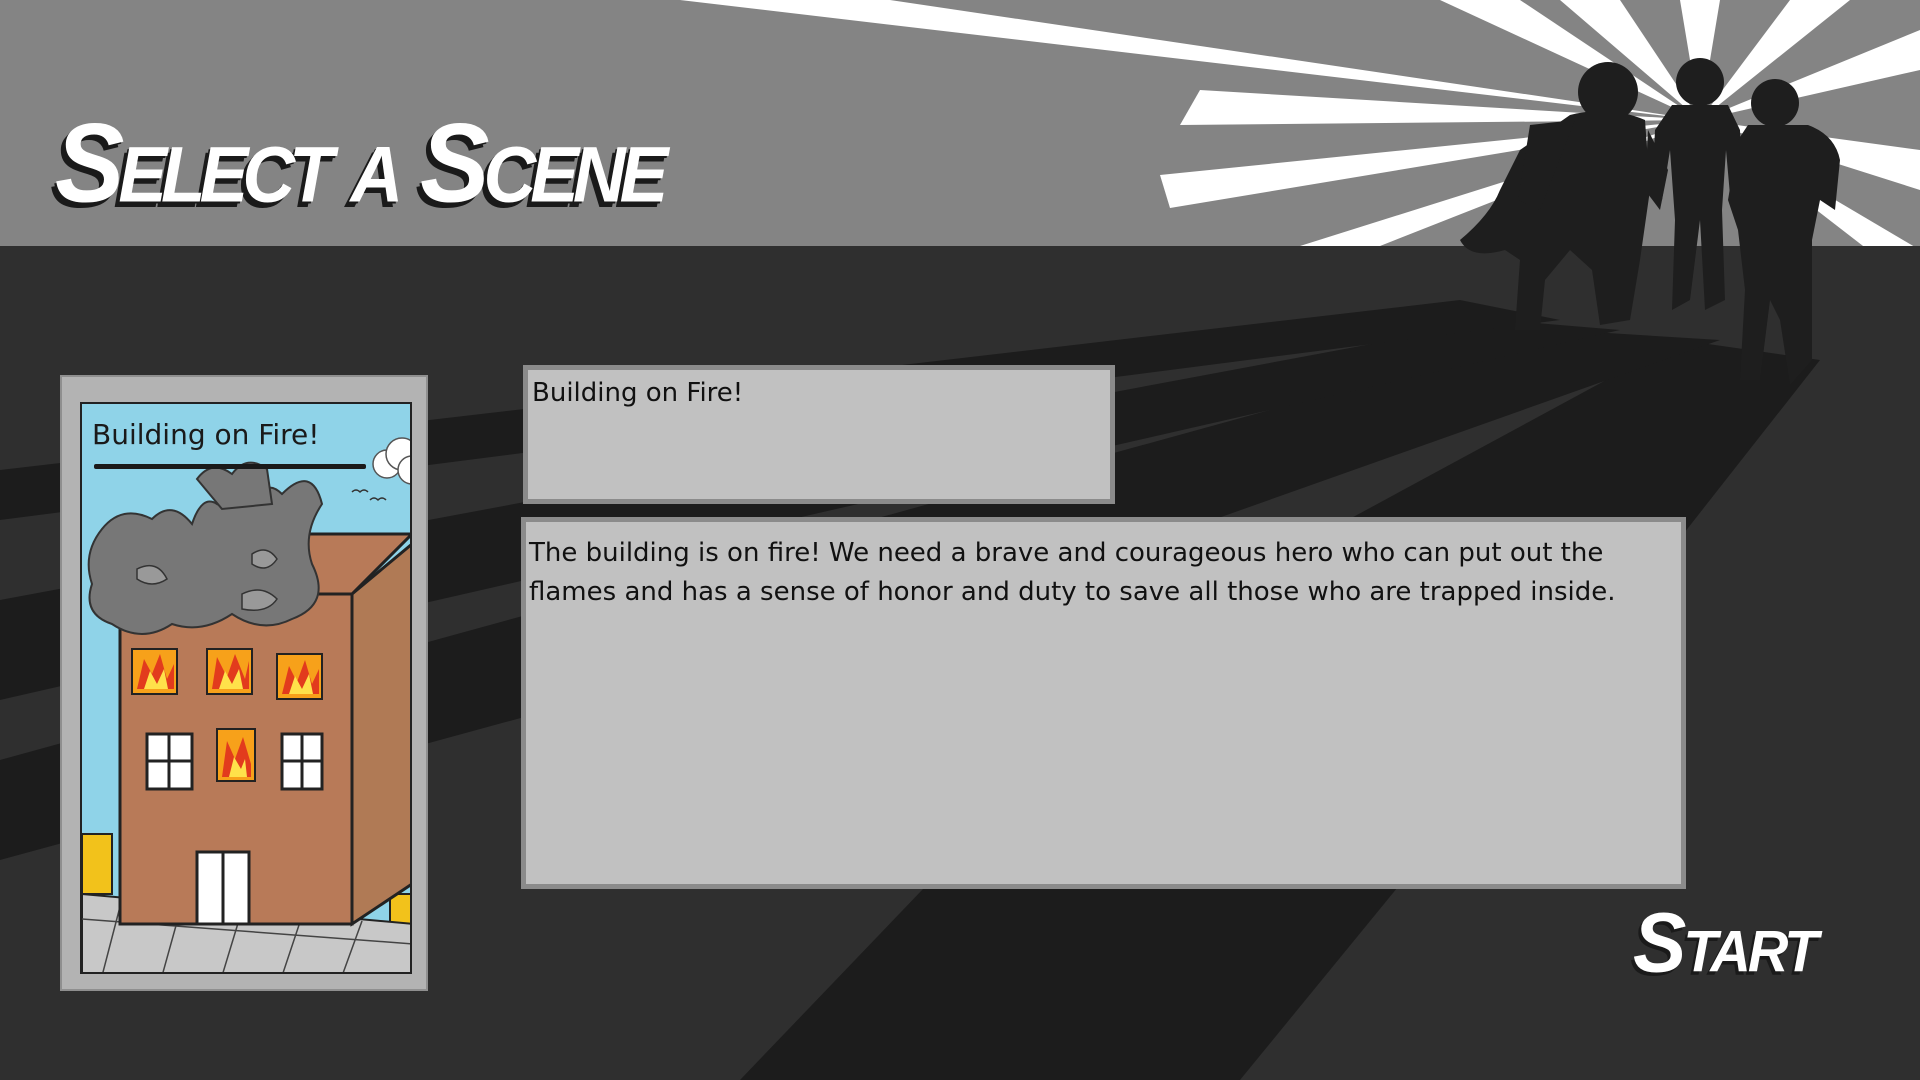 This screenshot has height=1080, width=1920. Describe the element at coordinates (819, 434) in the screenshot. I see `scene-name-field: Building on Fire!` at that location.